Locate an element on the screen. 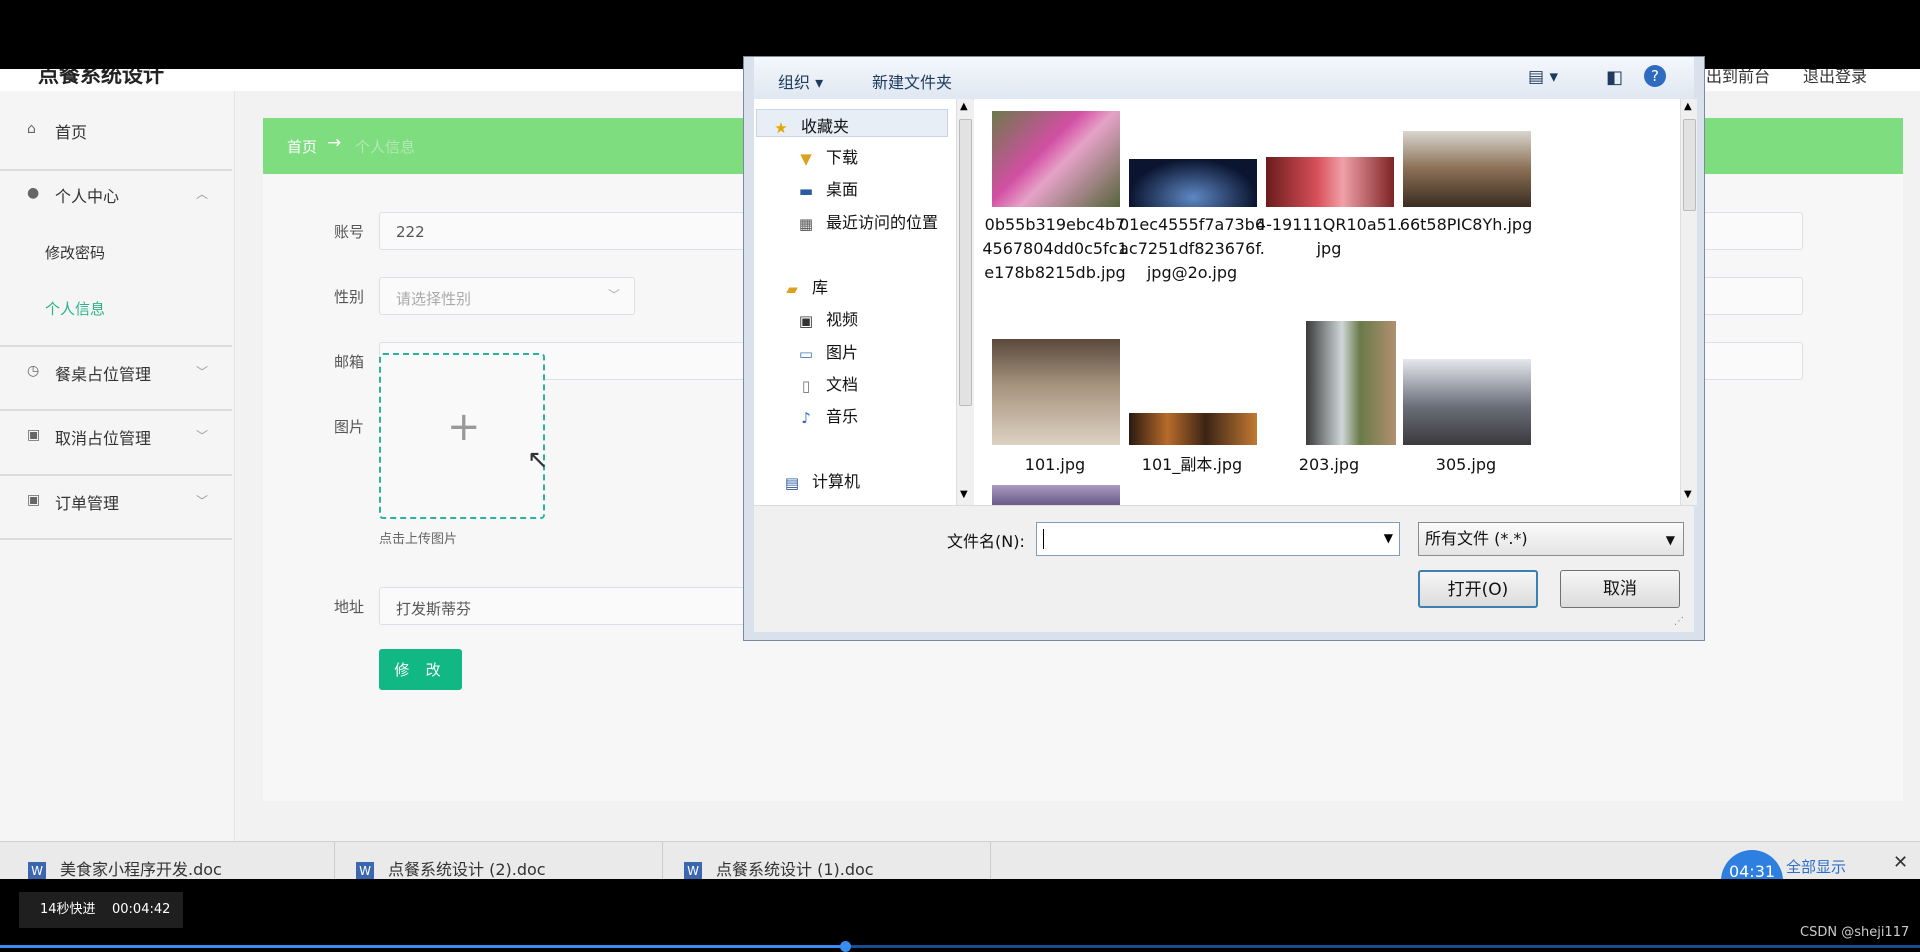 The height and width of the screenshot is (952, 1920). tree-documents: ▯ 文档 is located at coordinates (827, 383).